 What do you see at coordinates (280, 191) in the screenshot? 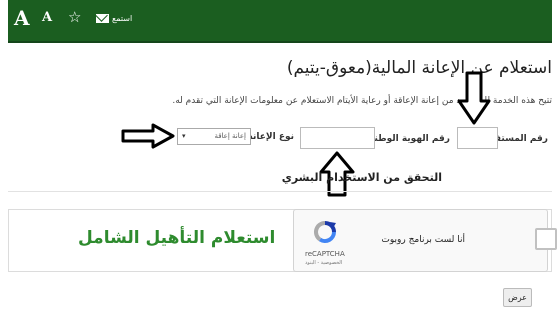
I see `section-divider` at bounding box center [280, 191].